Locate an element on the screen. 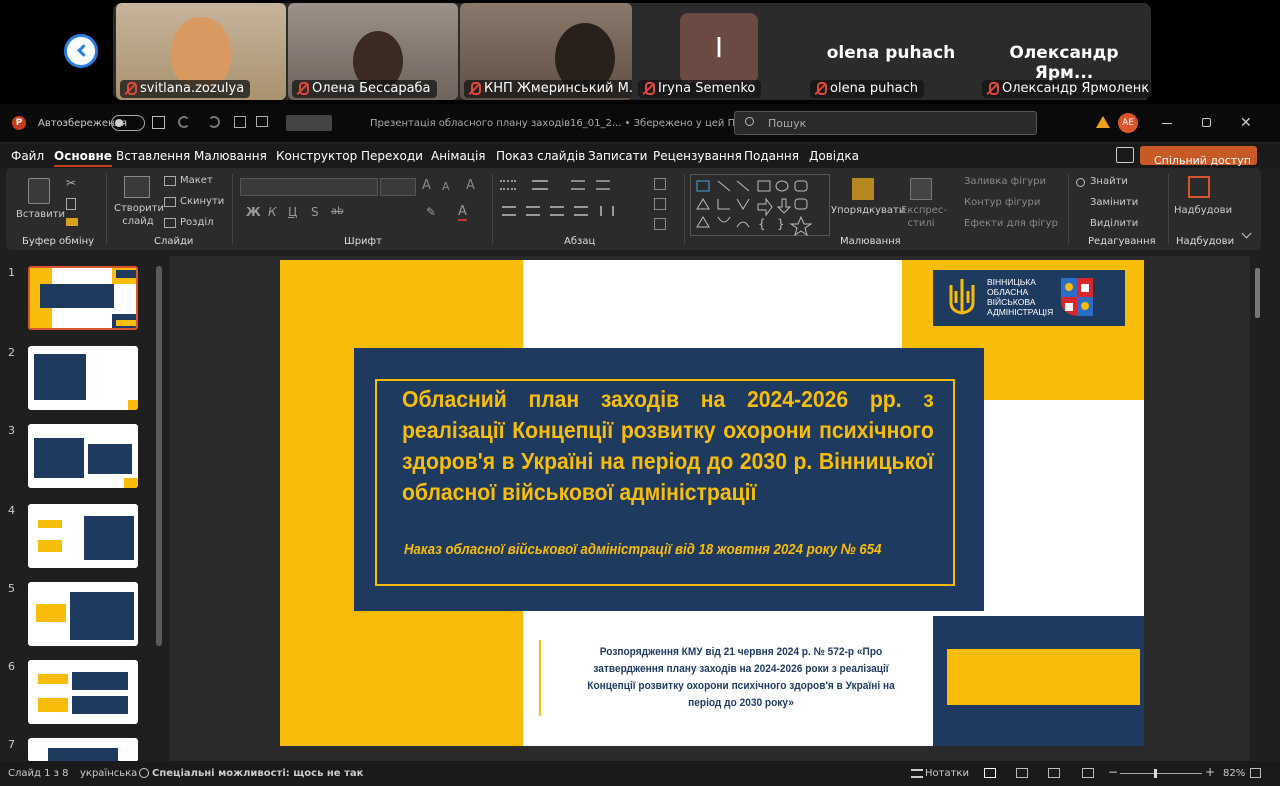  addins-button: Надбудови is located at coordinates (1203, 210).